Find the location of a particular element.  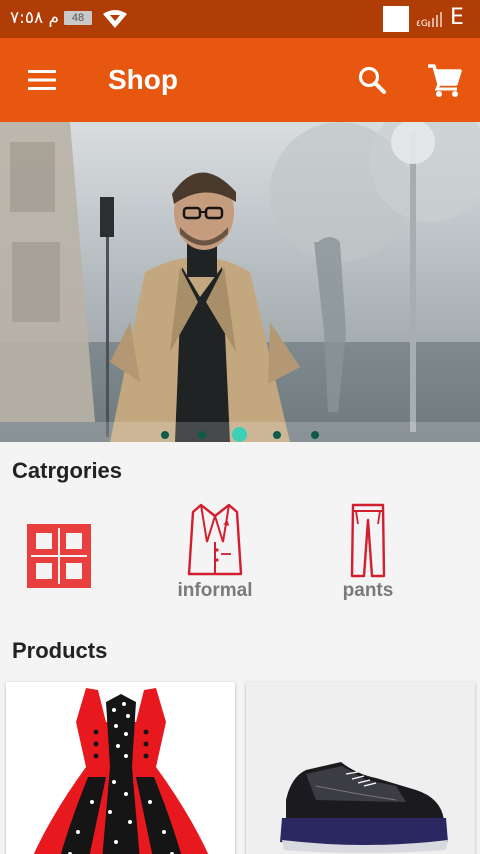

network-type: E is located at coordinates (457, 17).